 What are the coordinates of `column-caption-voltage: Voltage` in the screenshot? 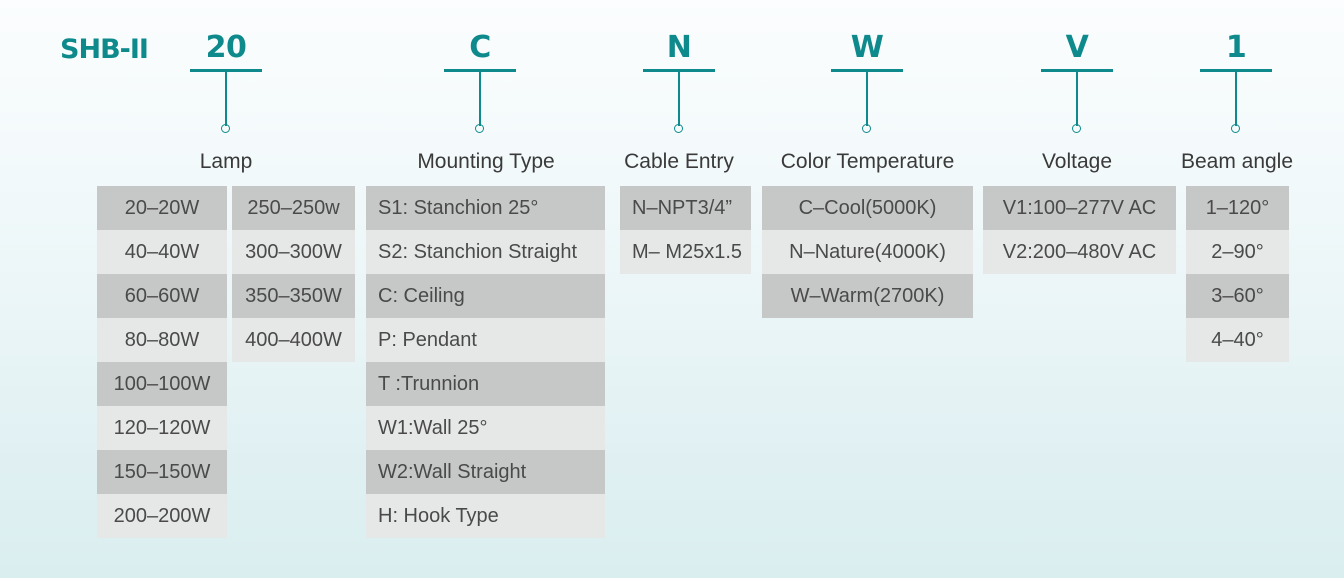 It's located at (1077, 161).